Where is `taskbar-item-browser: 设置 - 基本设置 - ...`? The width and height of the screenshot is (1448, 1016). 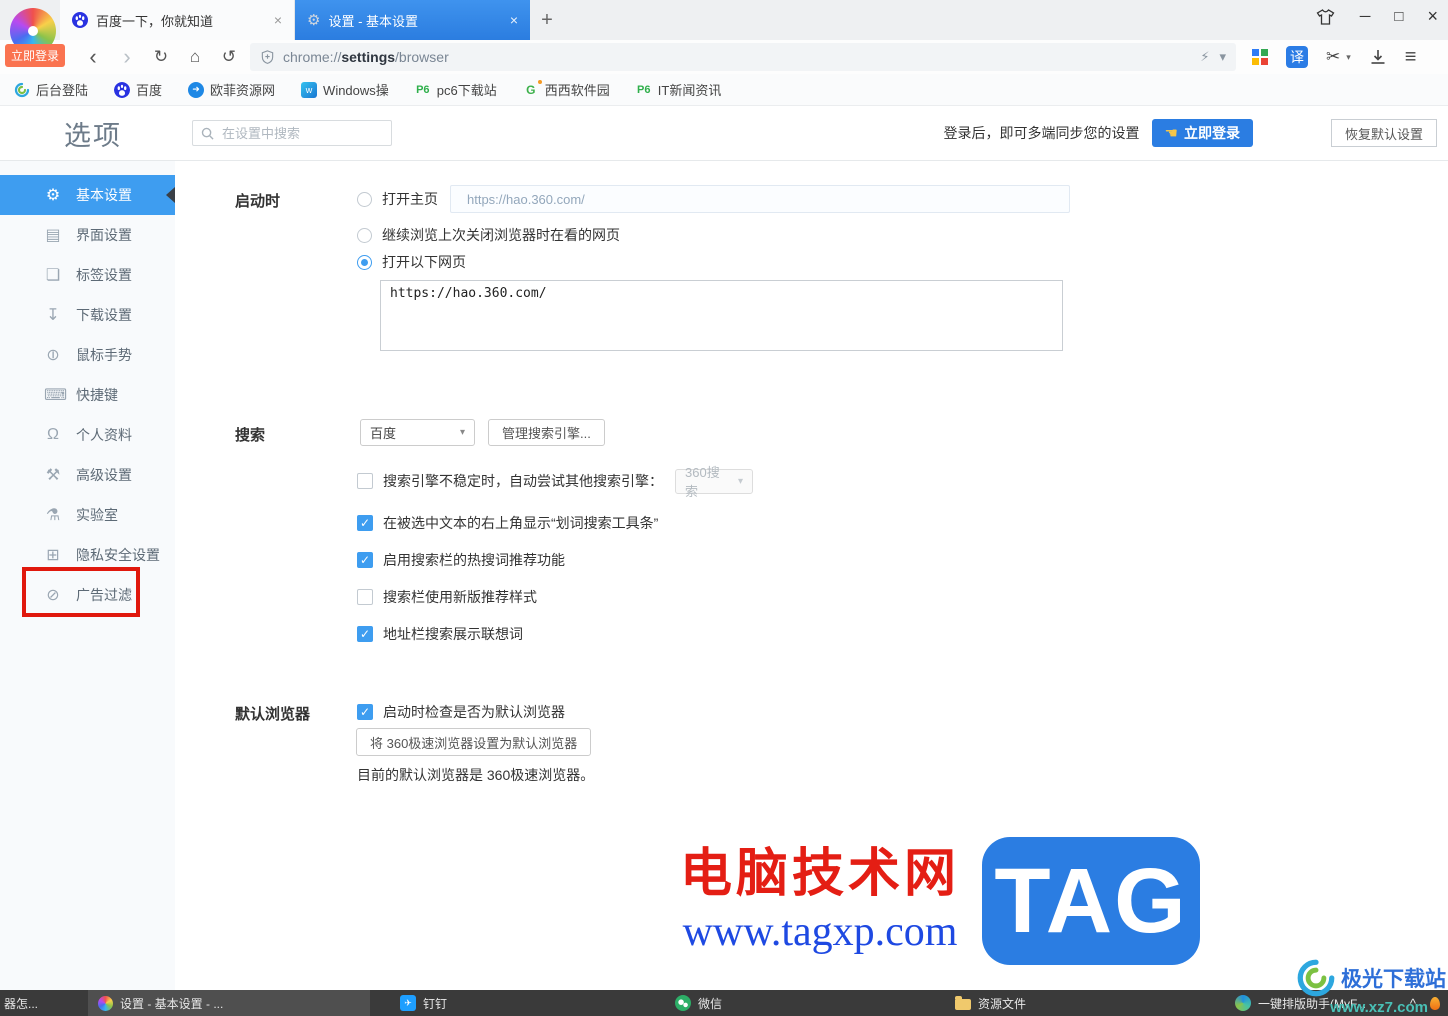
taskbar-item-browser: 设置 - 基本设置 - ... is located at coordinates (229, 1003).